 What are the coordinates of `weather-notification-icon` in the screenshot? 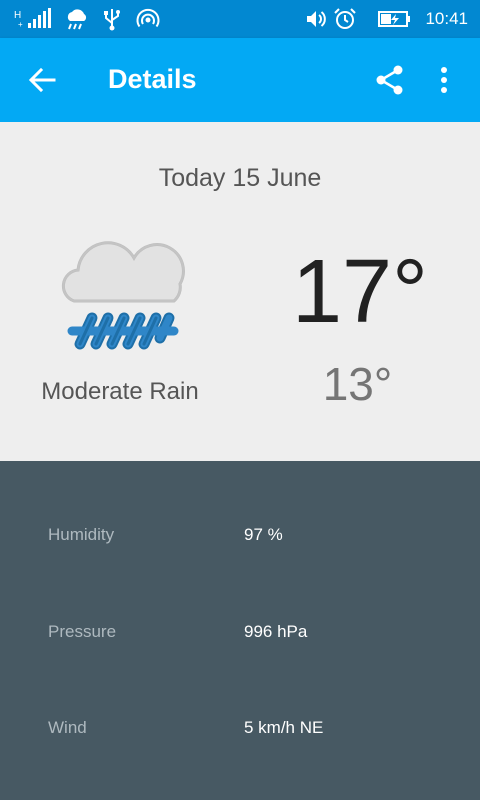 It's located at (77, 19).